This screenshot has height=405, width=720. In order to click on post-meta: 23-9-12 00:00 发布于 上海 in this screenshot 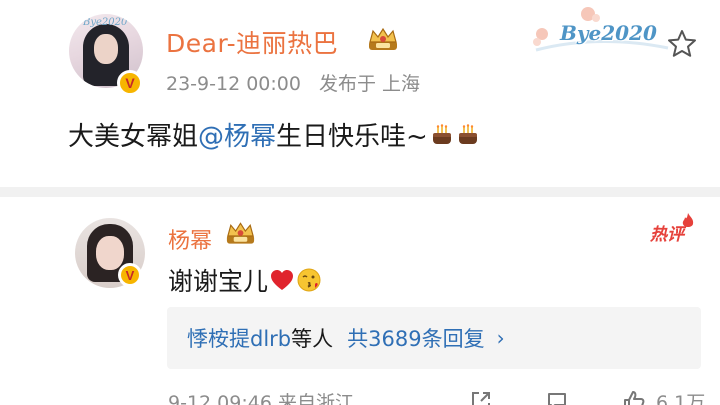, I will do `click(293, 82)`.